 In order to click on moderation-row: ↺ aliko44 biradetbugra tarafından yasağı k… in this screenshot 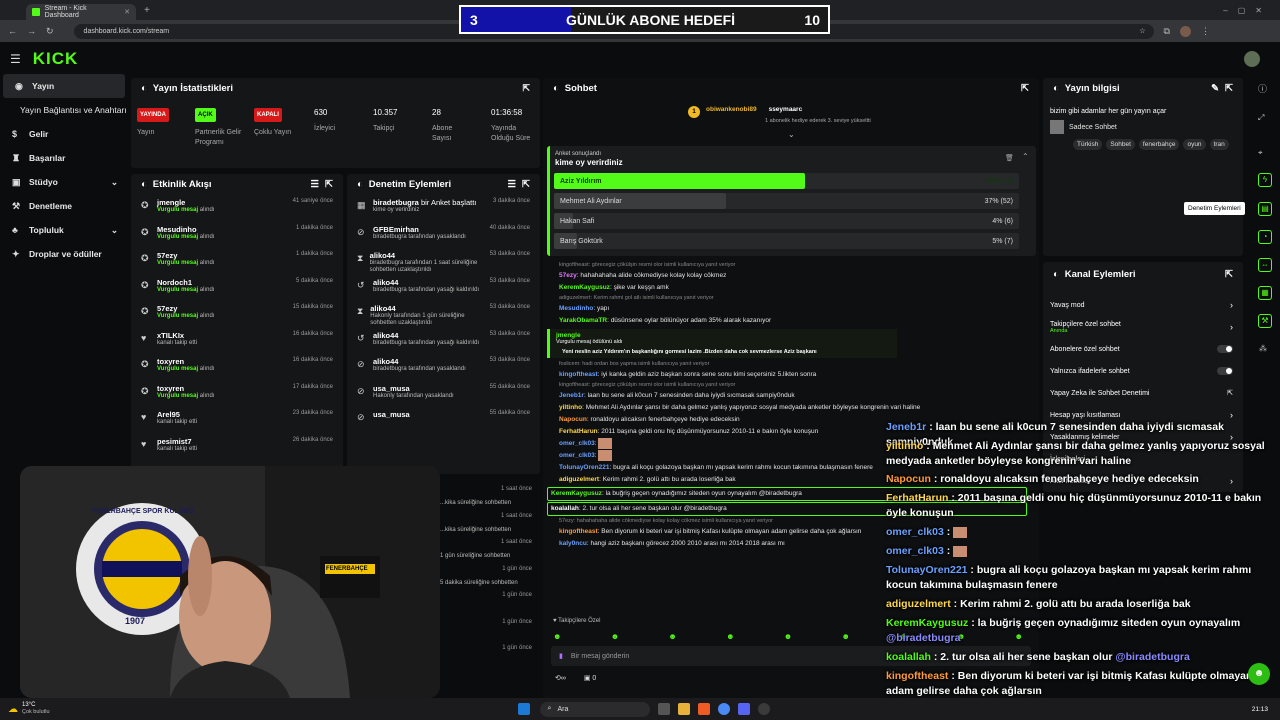, I will do `click(443, 344)`.